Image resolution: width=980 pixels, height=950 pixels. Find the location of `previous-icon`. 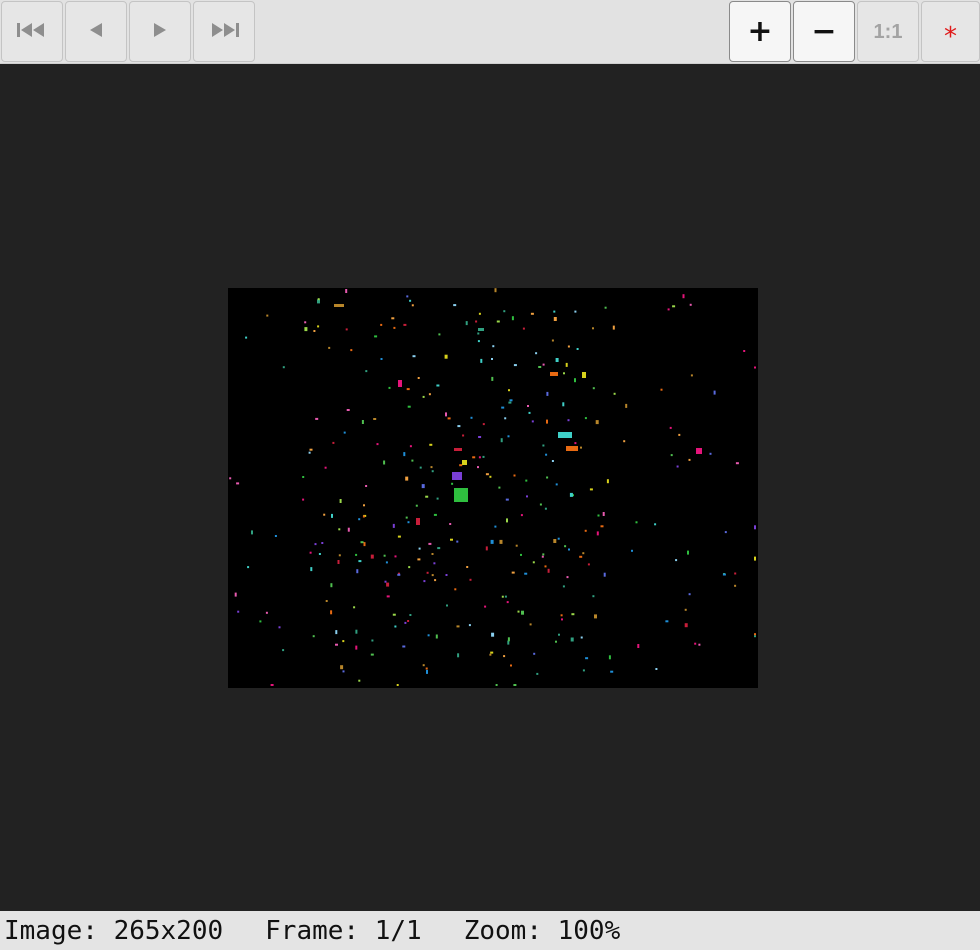

previous-icon is located at coordinates (96, 32).